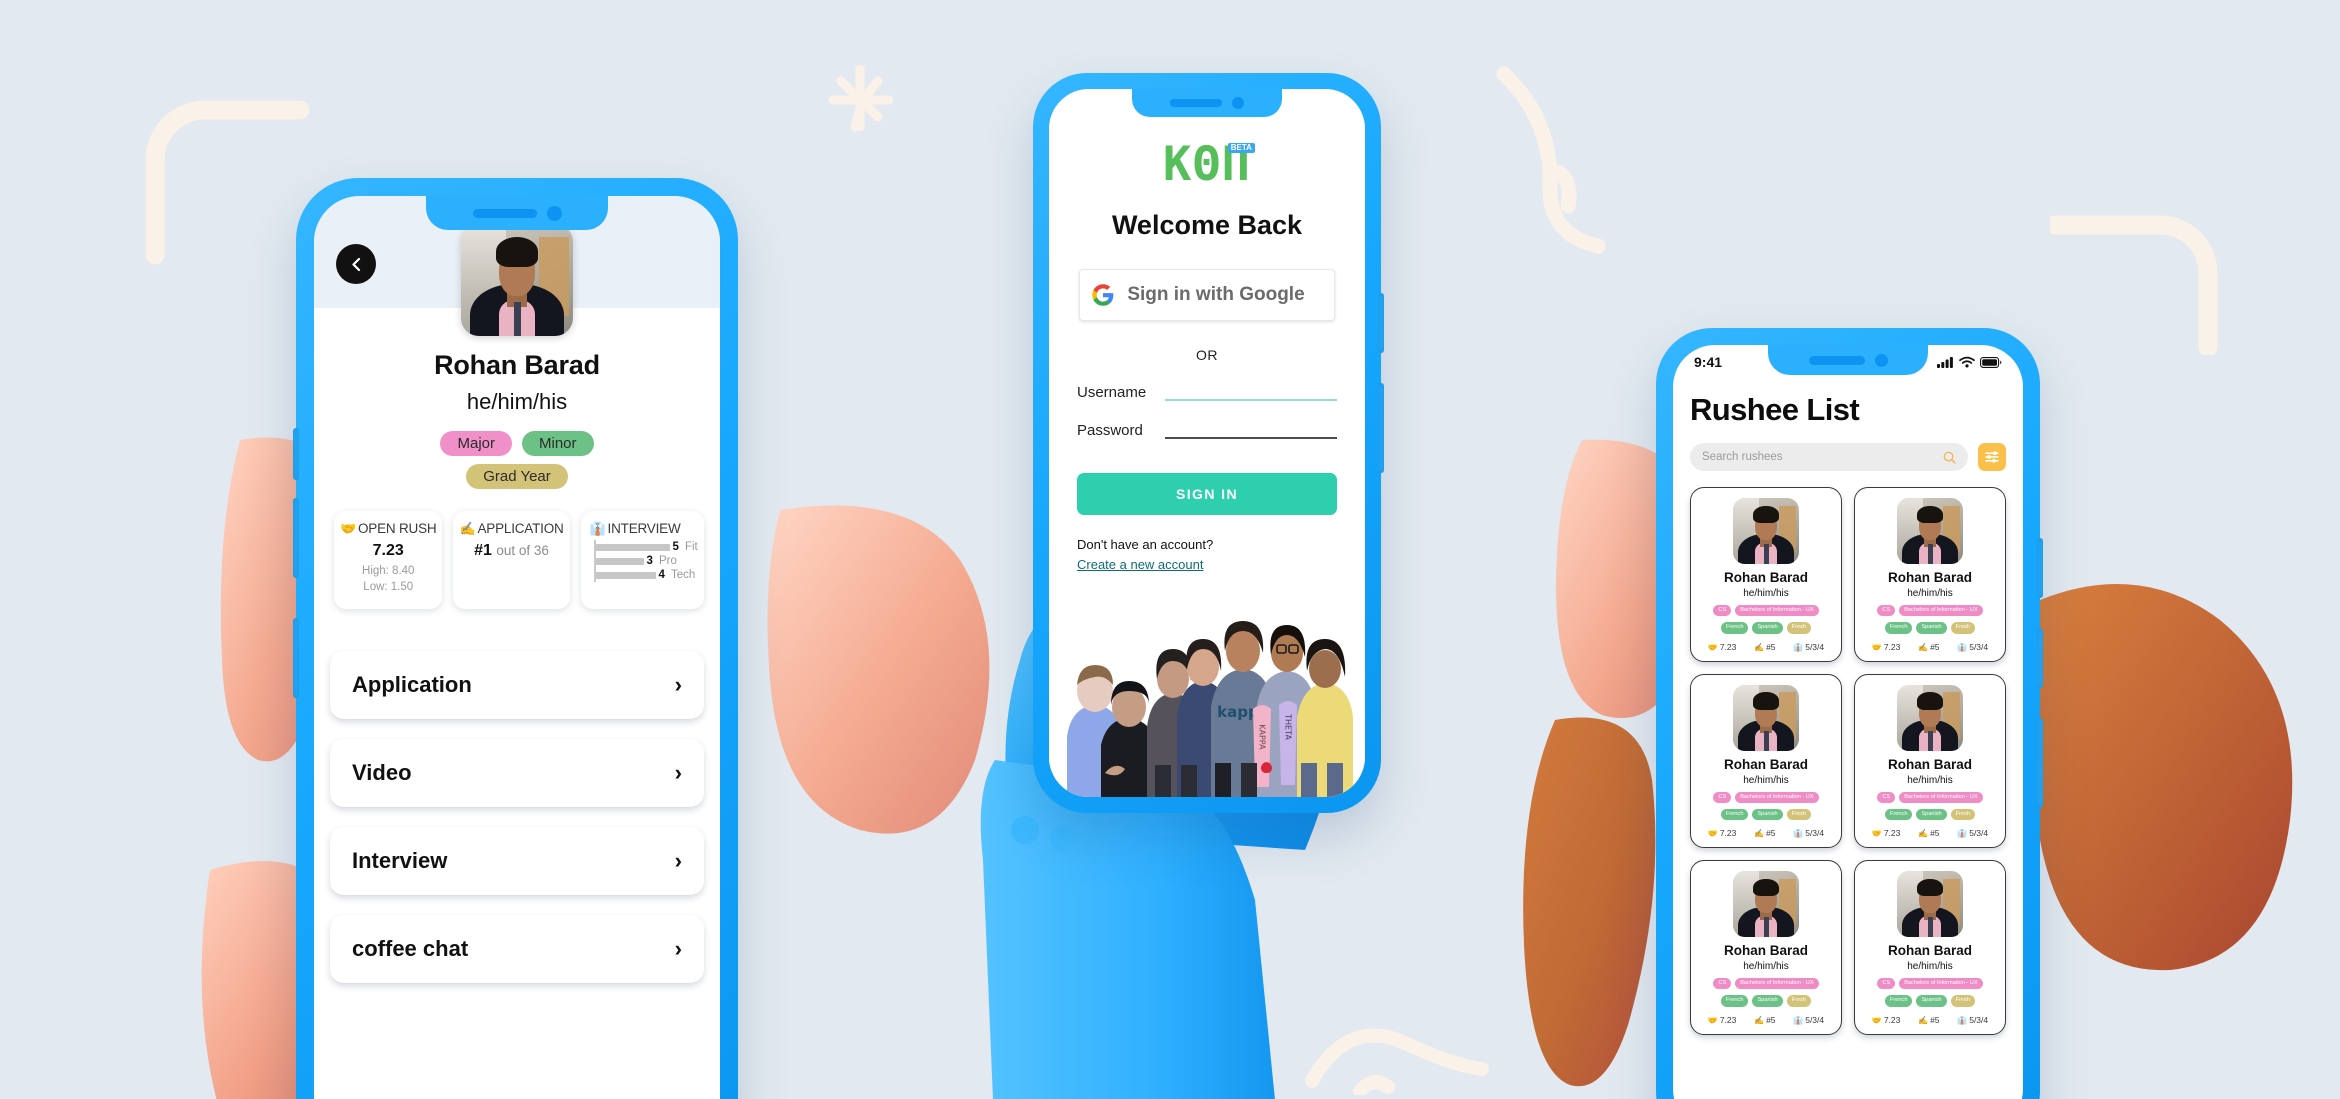 The height and width of the screenshot is (1099, 2340). I want to click on phone-left-notch, so click(517, 213).